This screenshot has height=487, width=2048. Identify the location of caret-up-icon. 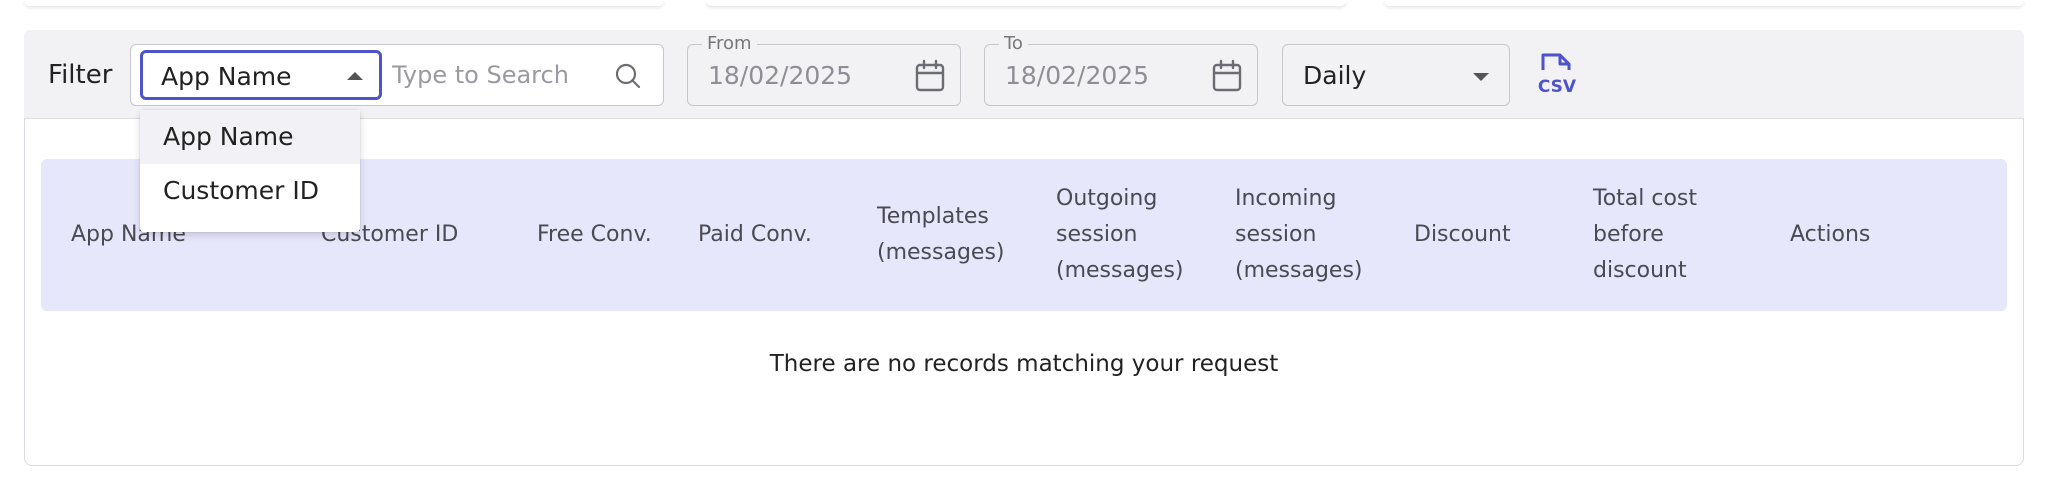
(355, 76).